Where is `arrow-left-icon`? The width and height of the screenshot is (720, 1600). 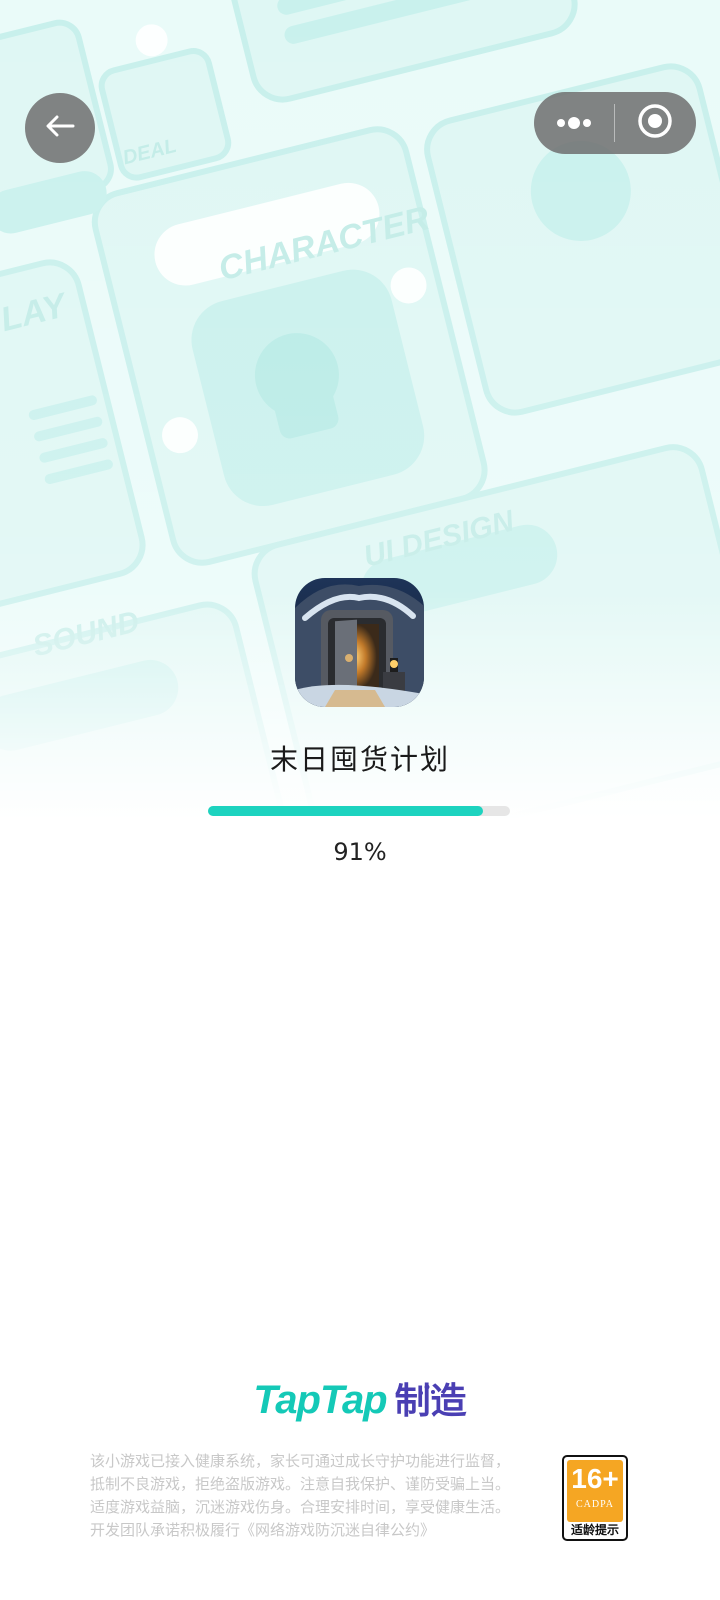
arrow-left-icon is located at coordinates (60, 128).